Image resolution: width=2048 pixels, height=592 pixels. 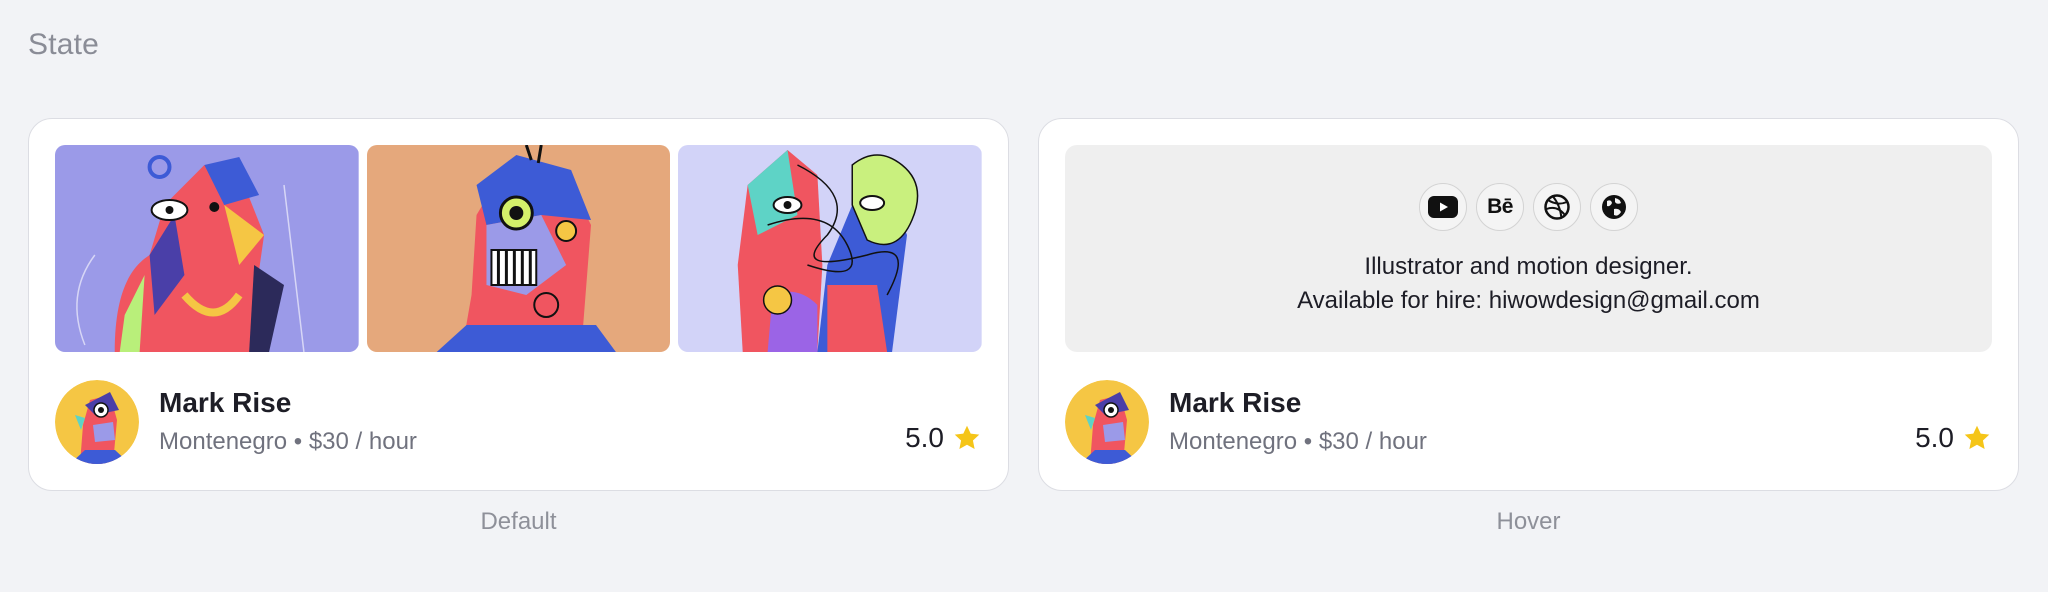 I want to click on dribbble-link, so click(x=1557, y=207).